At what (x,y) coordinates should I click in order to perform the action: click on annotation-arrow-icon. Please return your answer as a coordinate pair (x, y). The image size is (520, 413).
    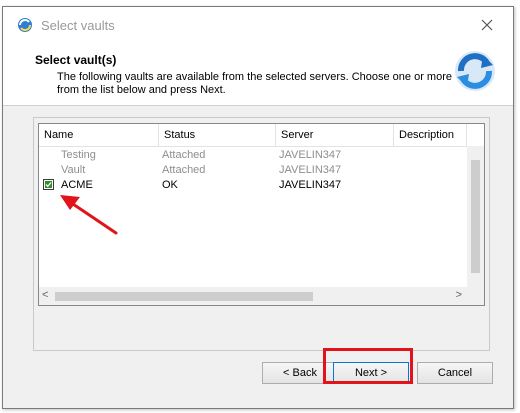
    Looking at the image, I should click on (89, 215).